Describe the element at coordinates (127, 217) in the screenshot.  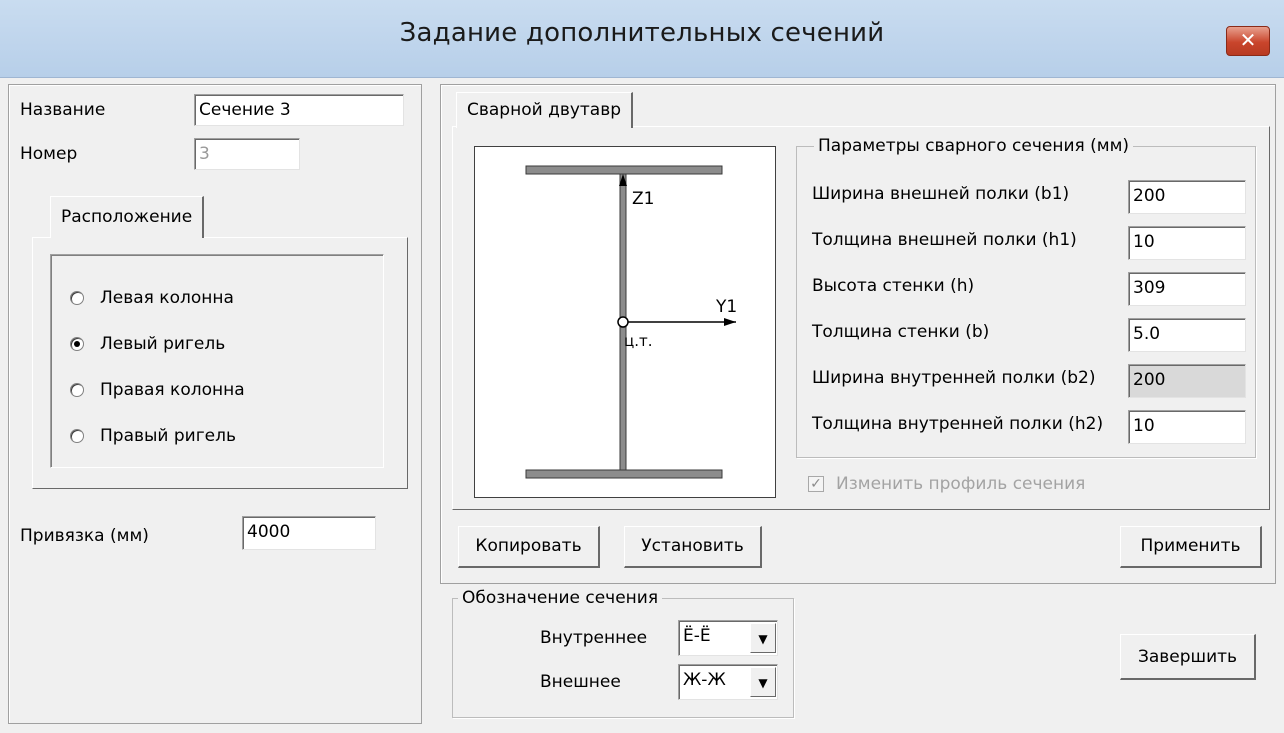
I see `tab-position: Расположение` at that location.